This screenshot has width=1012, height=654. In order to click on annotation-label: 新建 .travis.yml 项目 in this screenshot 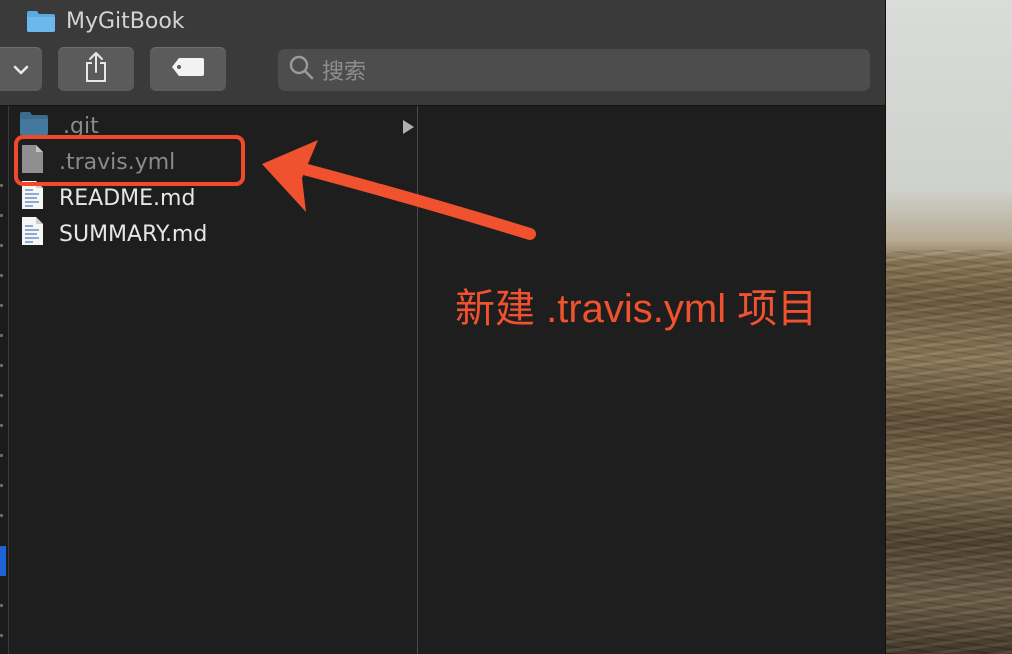, I will do `click(636, 309)`.